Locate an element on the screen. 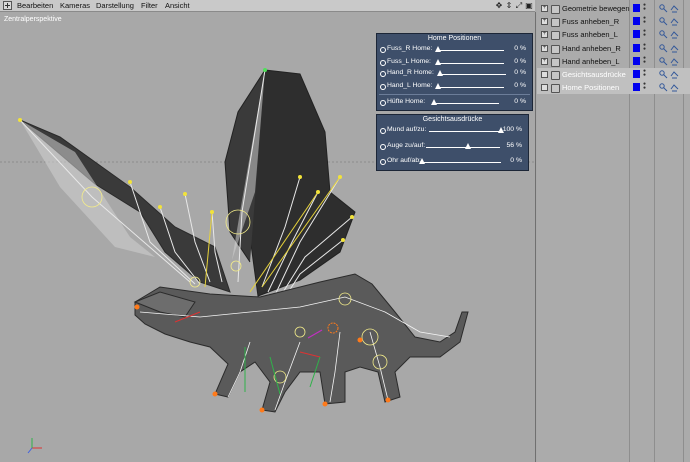  object-row: + Fuss anheben_L ● ● is located at coordinates (613, 34).